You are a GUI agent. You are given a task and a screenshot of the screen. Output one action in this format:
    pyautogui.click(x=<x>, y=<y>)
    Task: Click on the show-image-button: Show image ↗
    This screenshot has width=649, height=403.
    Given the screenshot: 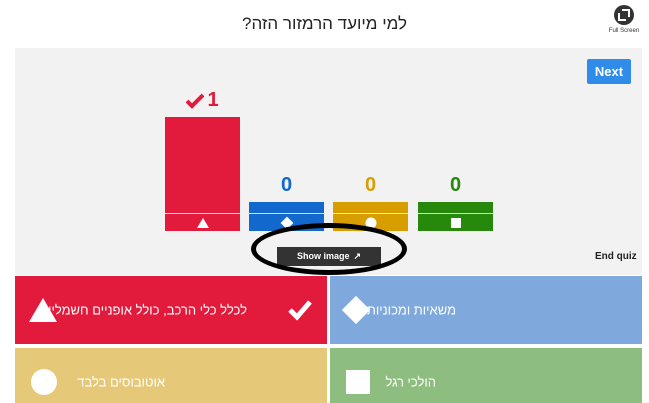 What is the action you would take?
    pyautogui.click(x=329, y=256)
    